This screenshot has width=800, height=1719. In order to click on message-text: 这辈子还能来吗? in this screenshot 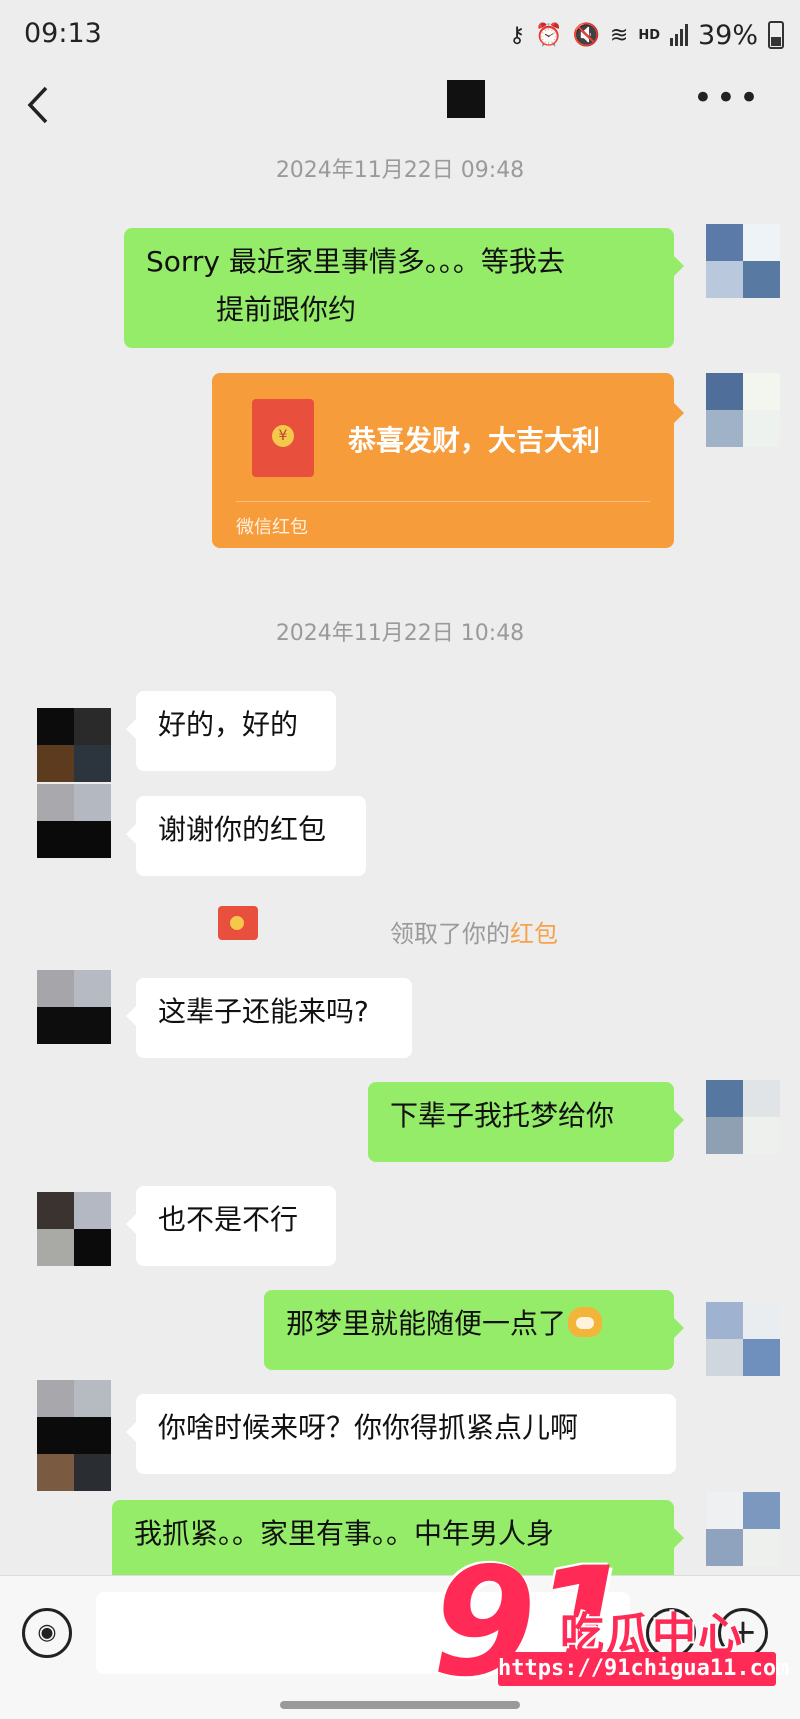, I will do `click(263, 1011)`.